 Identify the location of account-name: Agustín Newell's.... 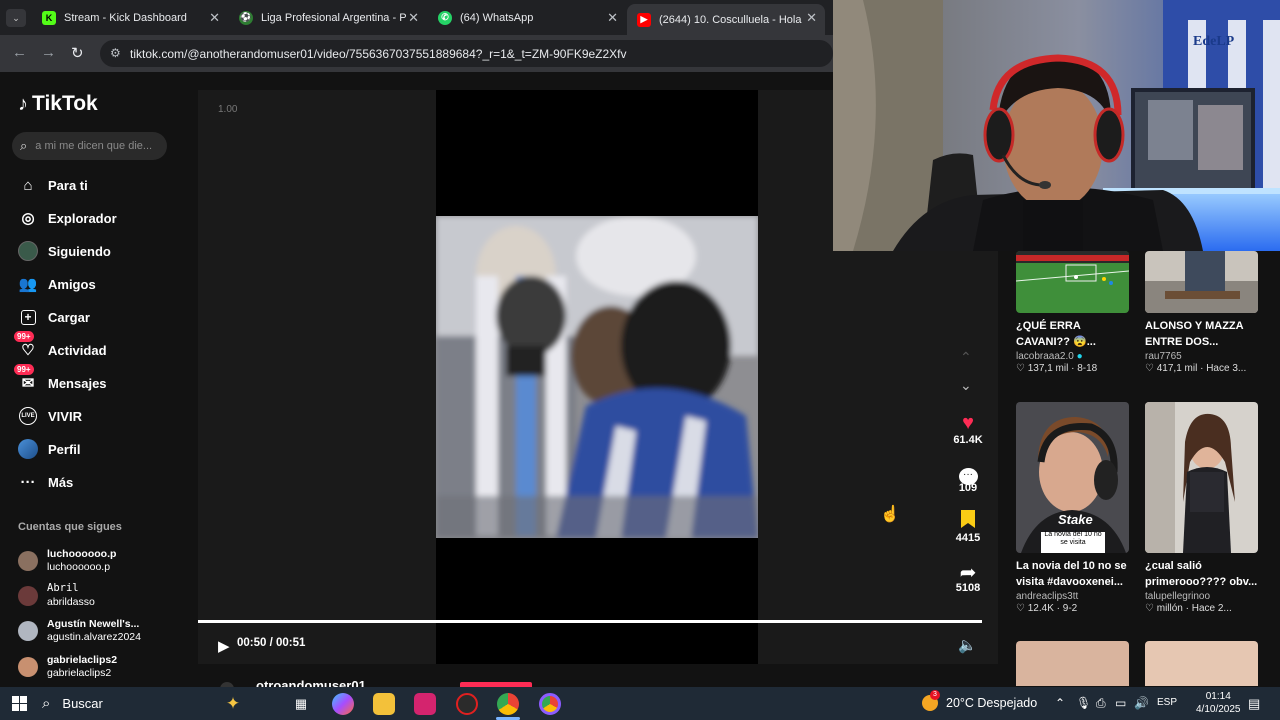
(93, 624).